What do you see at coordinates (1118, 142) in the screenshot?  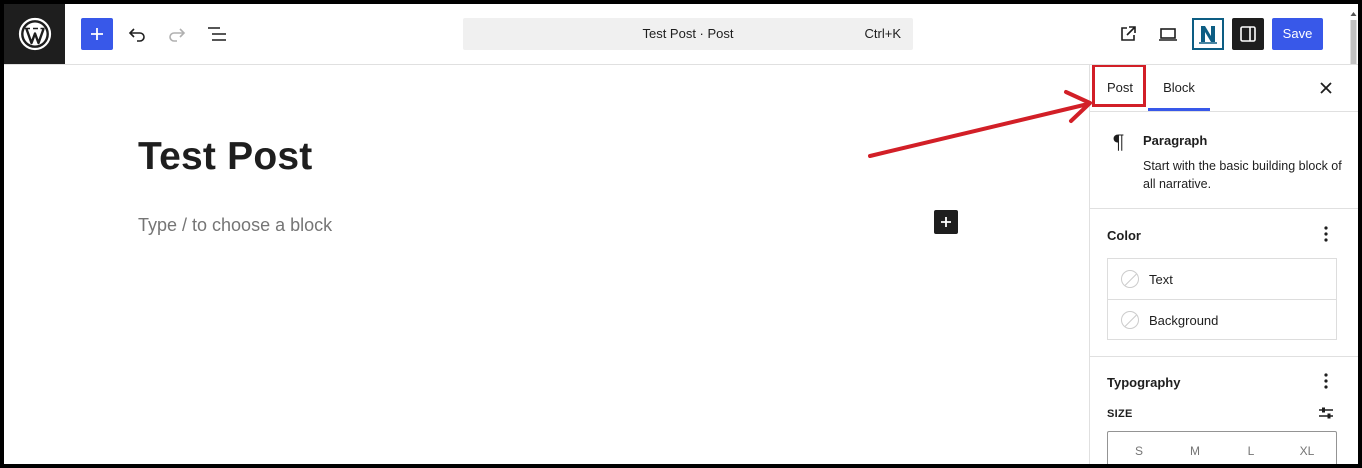 I see `pilcrow-icon: ¶` at bounding box center [1118, 142].